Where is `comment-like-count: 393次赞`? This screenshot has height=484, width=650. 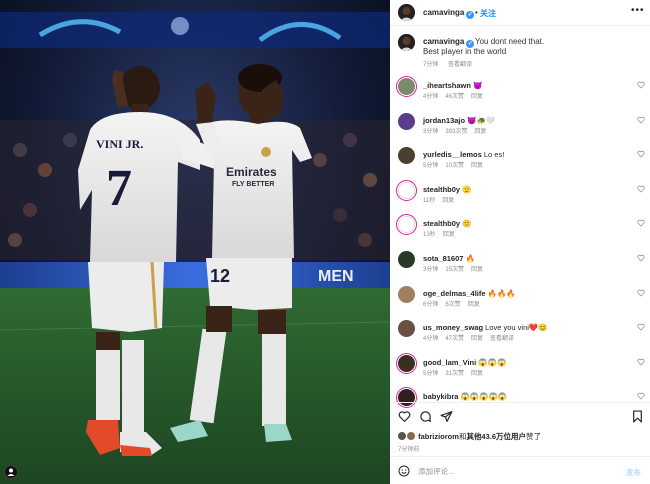
comment-like-count: 393次赞 is located at coordinates (456, 132).